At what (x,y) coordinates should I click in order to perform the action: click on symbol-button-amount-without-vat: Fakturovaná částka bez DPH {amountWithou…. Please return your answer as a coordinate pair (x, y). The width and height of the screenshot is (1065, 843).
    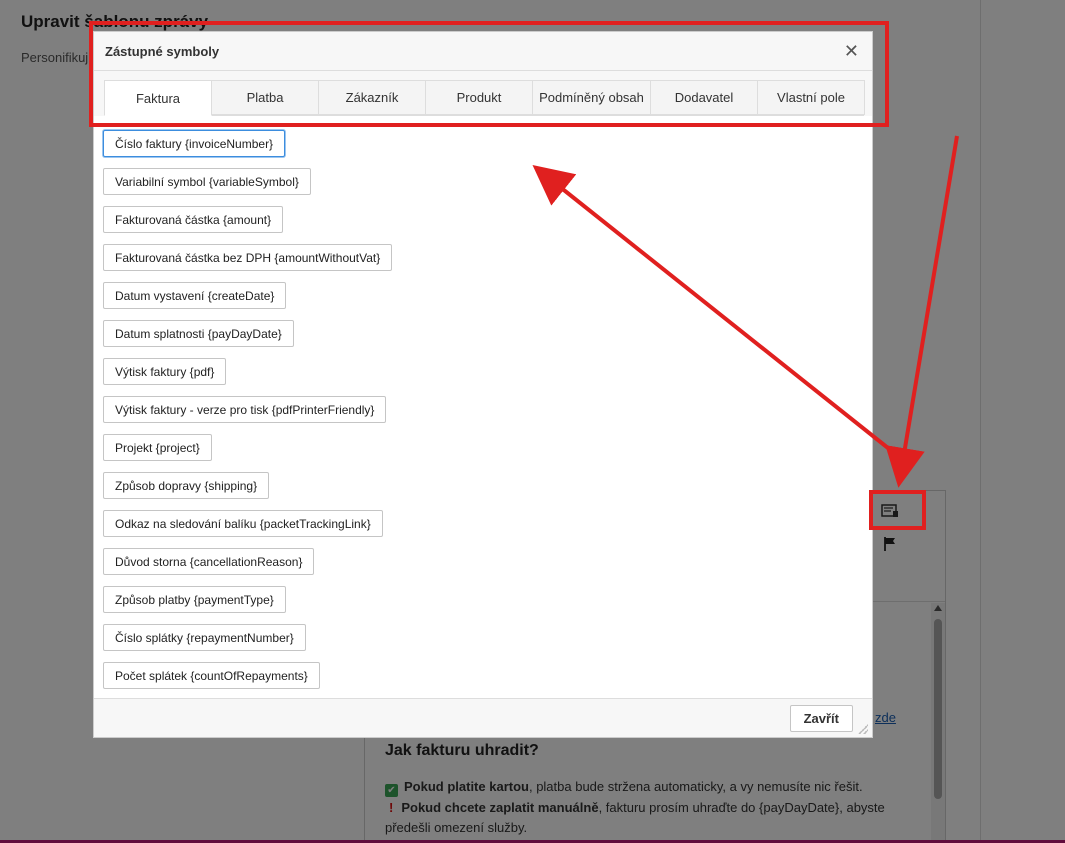
    Looking at the image, I should click on (248, 257).